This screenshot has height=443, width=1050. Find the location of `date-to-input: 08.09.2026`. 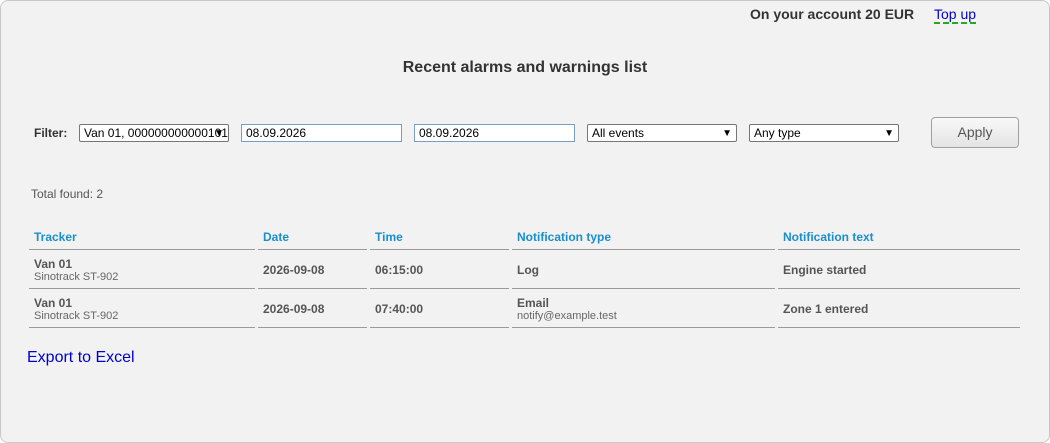

date-to-input: 08.09.2026 is located at coordinates (494, 133).